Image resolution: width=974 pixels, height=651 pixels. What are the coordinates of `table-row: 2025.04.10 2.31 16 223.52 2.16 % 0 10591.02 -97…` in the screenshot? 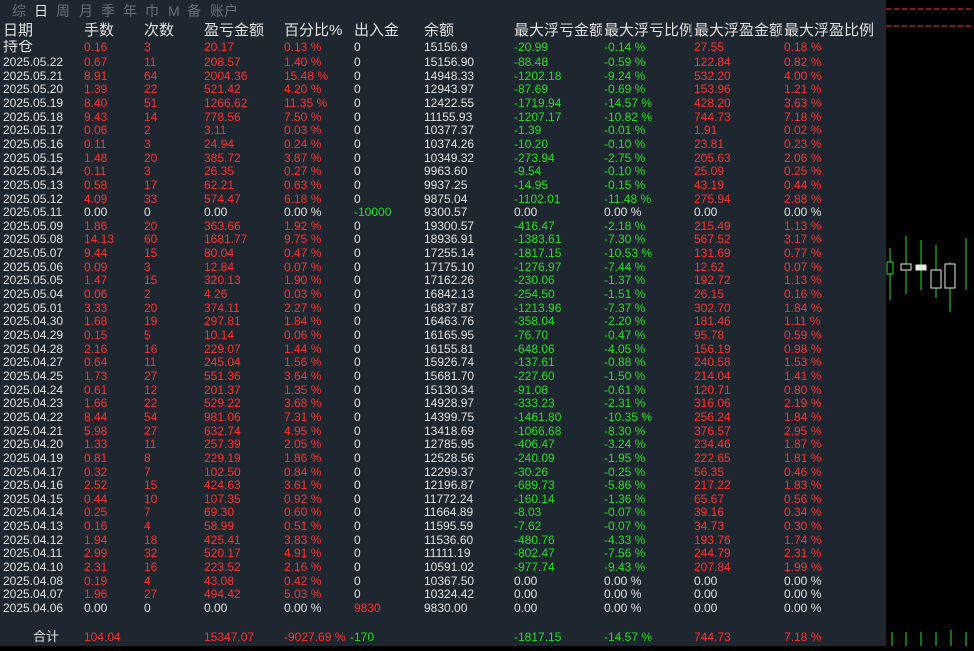 It's located at (443, 567).